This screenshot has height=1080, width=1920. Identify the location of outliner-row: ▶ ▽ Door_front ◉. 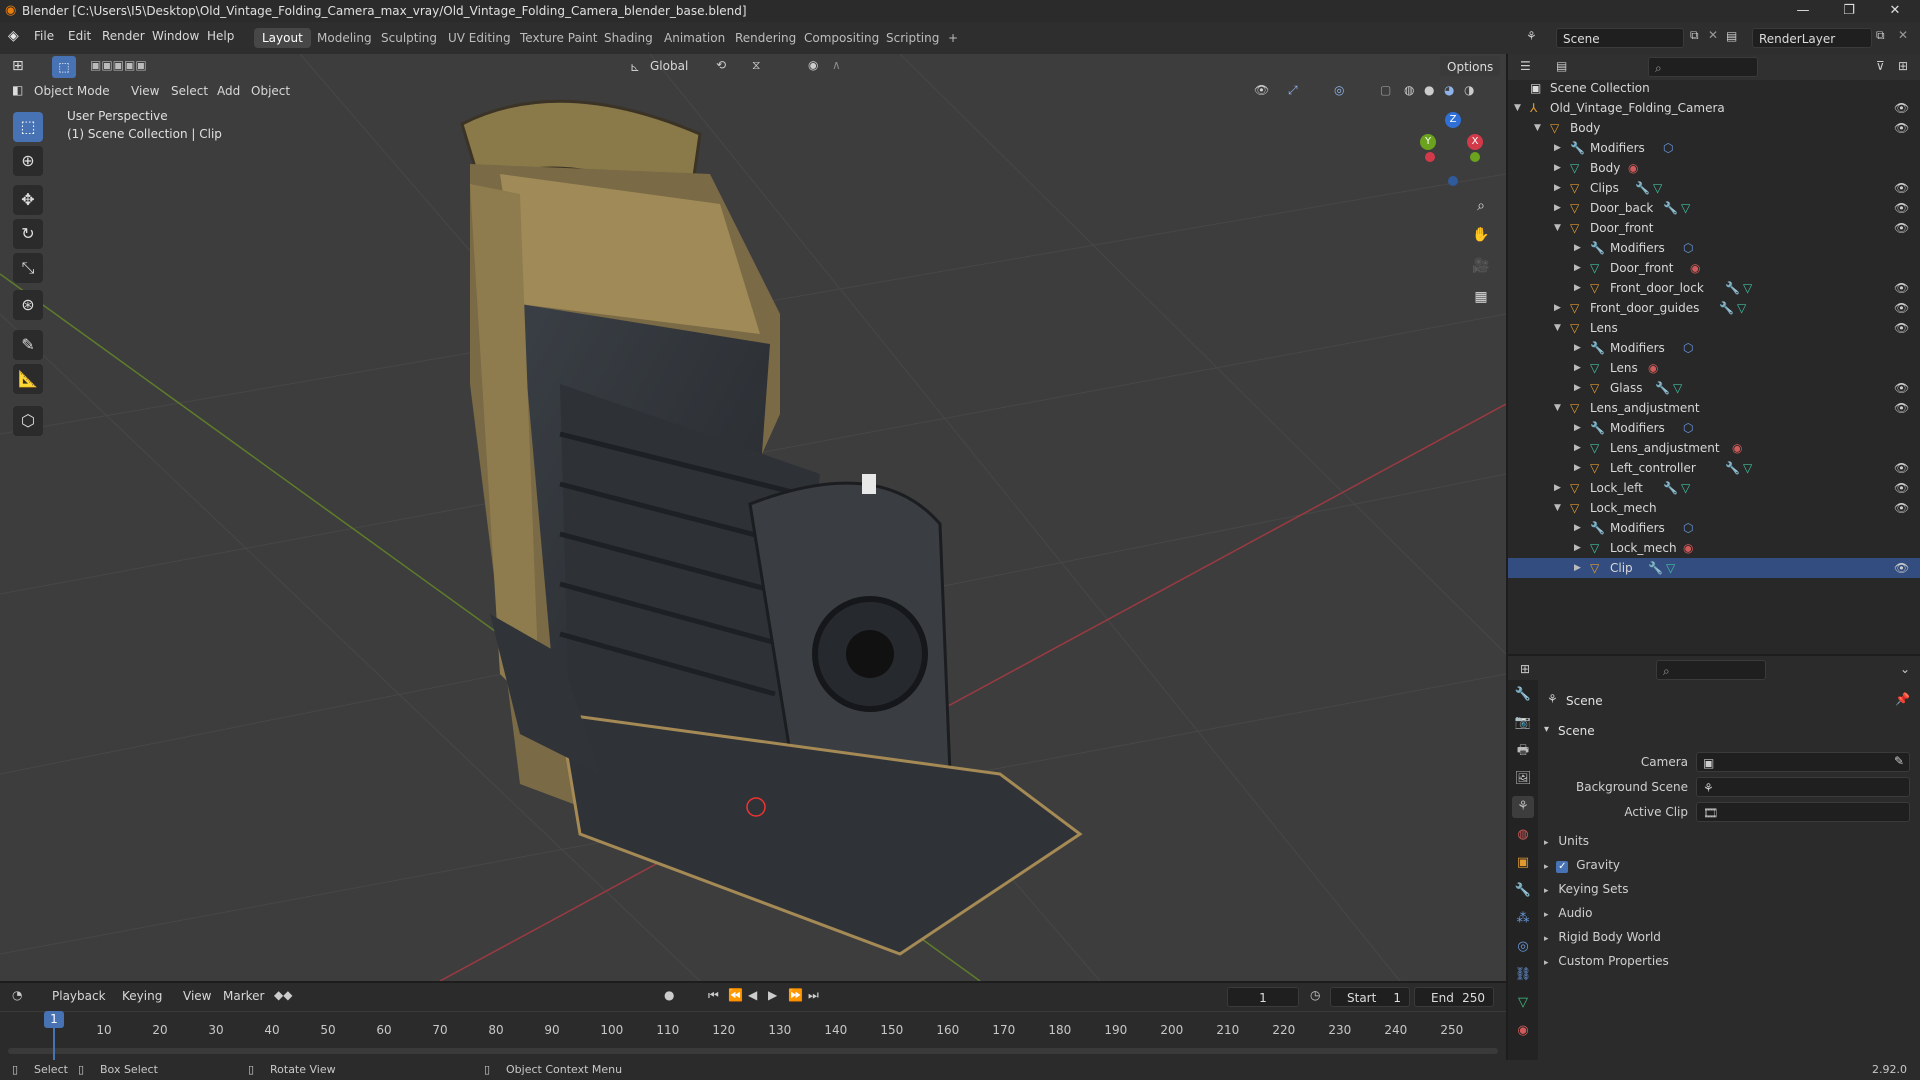
(1714, 268).